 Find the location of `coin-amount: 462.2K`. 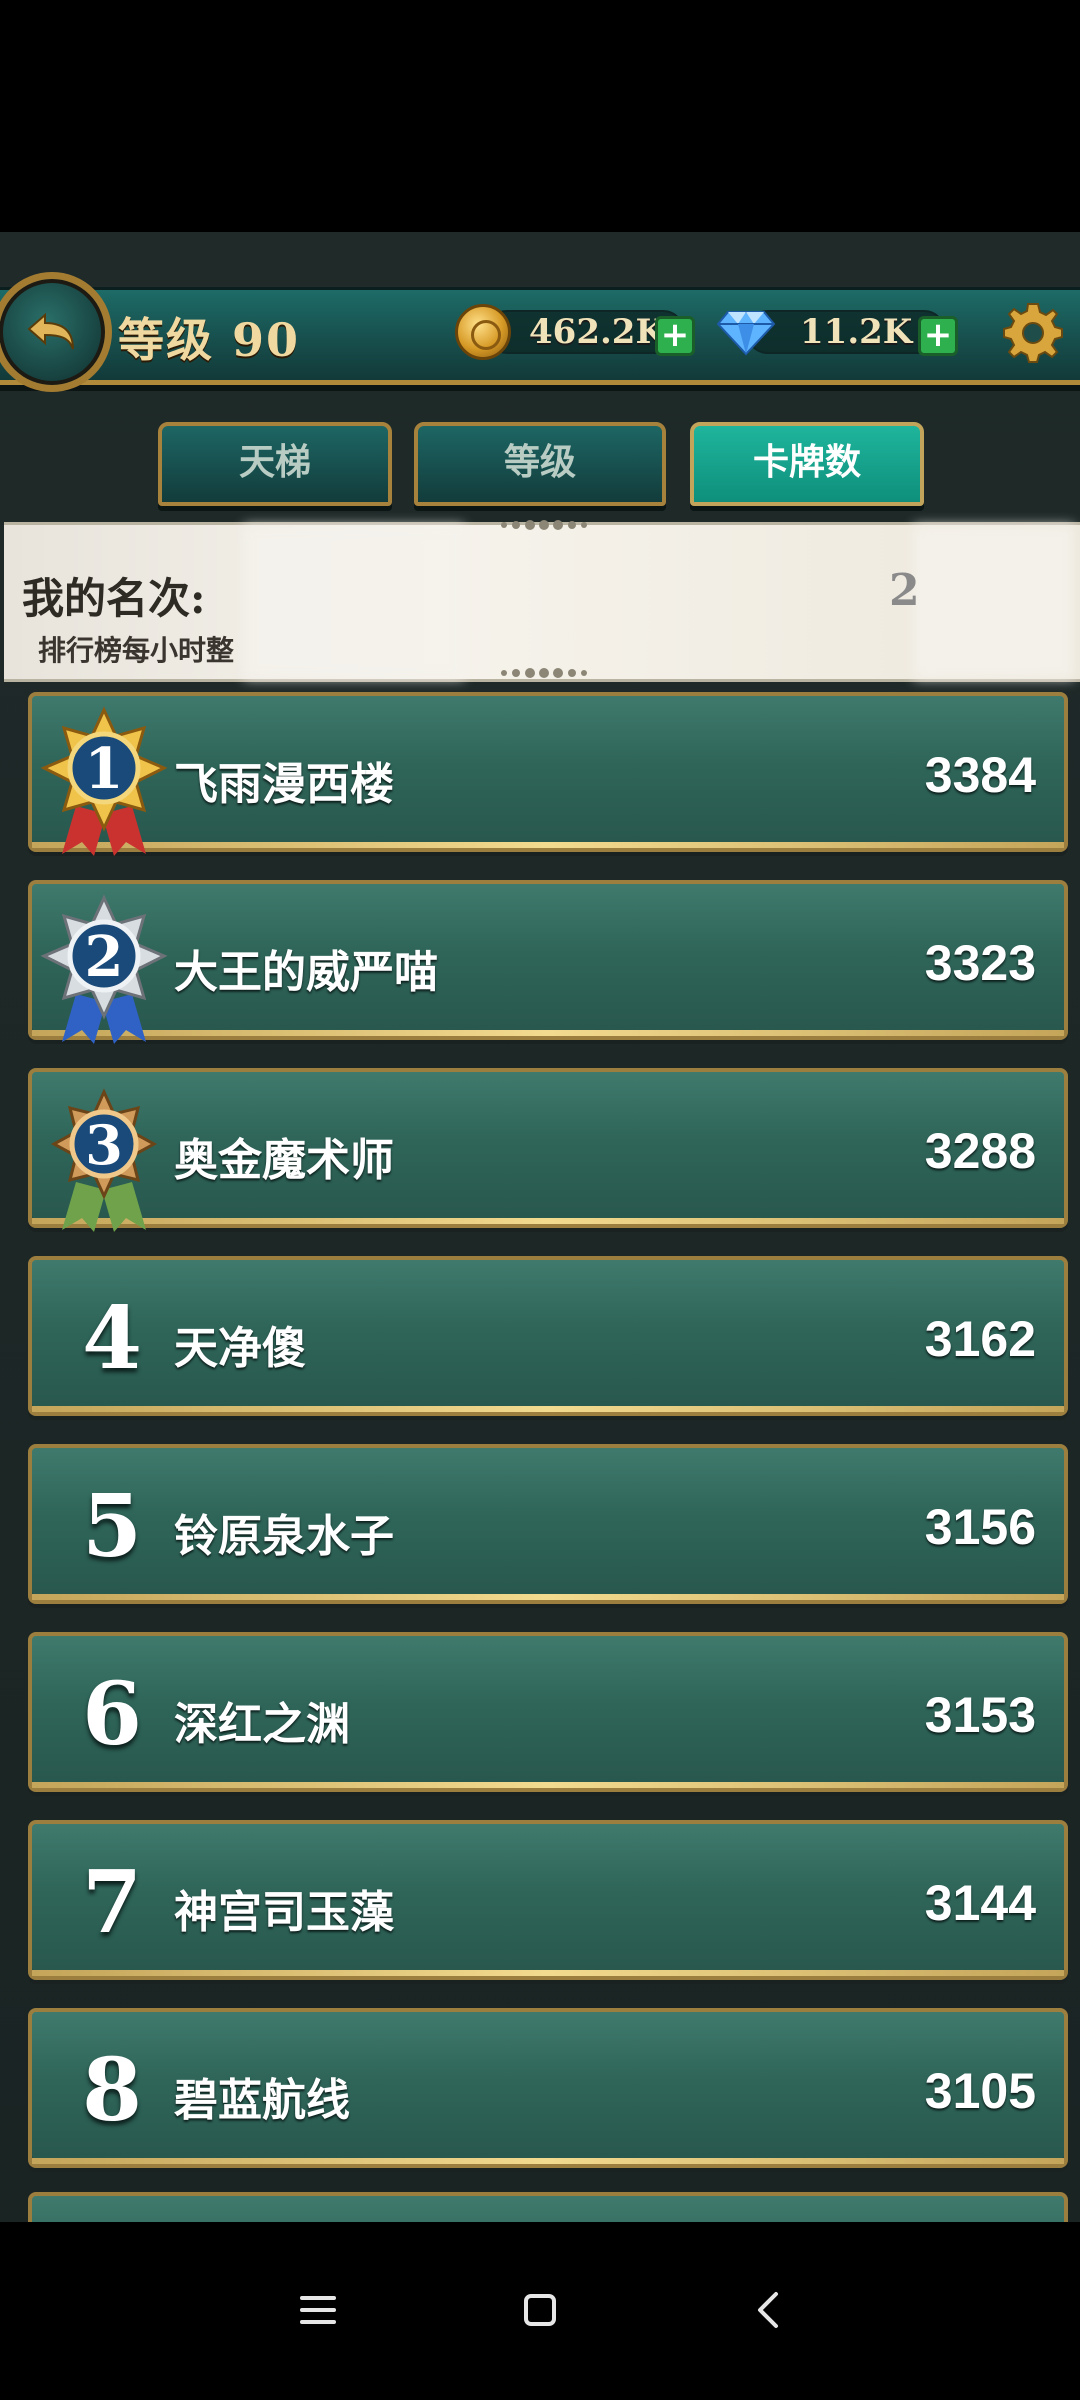

coin-amount: 462.2K is located at coordinates (597, 332).